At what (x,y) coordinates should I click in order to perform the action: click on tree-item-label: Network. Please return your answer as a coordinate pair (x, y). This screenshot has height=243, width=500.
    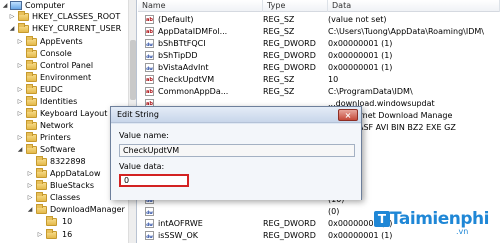
    Looking at the image, I should click on (57, 125).